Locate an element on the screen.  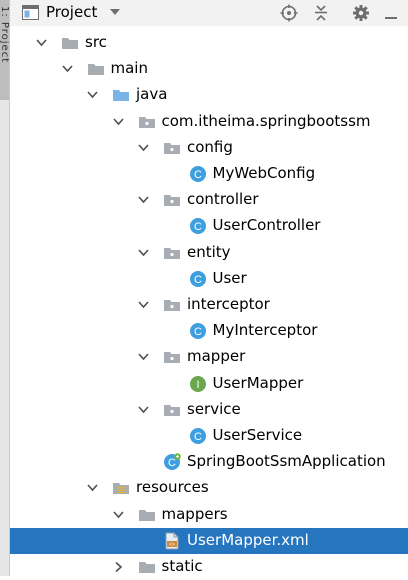
gear-icon is located at coordinates (361, 13).